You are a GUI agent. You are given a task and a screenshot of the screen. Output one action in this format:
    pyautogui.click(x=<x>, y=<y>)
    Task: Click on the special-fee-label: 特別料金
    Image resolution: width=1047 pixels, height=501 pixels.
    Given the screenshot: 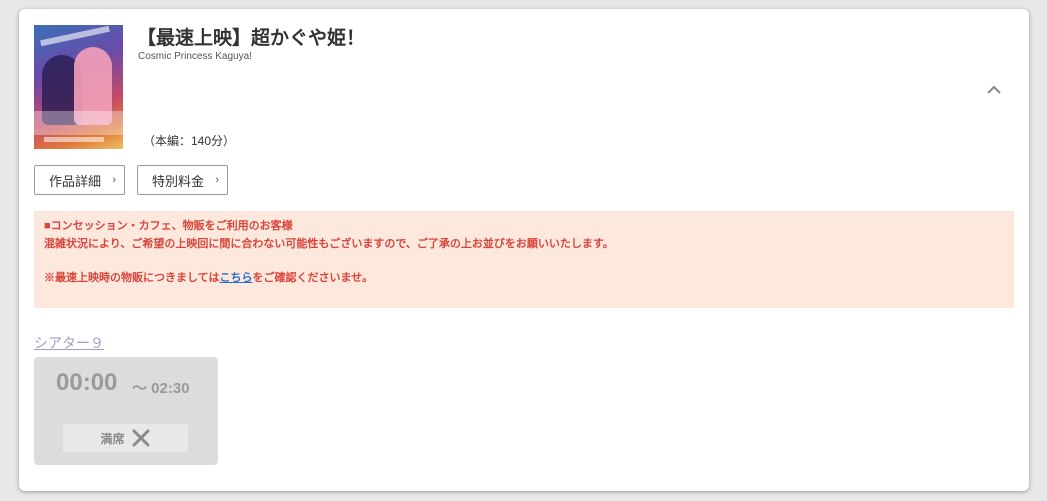 What is the action you would take?
    pyautogui.click(x=178, y=181)
    